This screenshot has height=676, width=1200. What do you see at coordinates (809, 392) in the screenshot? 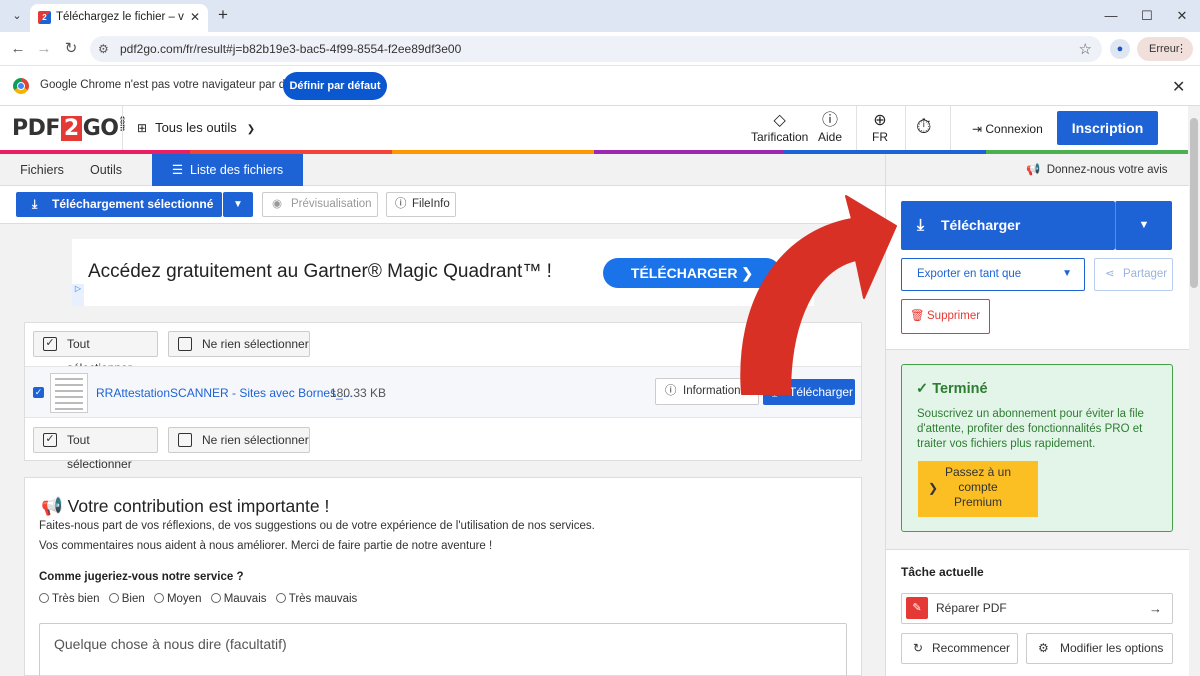
I see `file-download-button: ⤓ Télécharger` at bounding box center [809, 392].